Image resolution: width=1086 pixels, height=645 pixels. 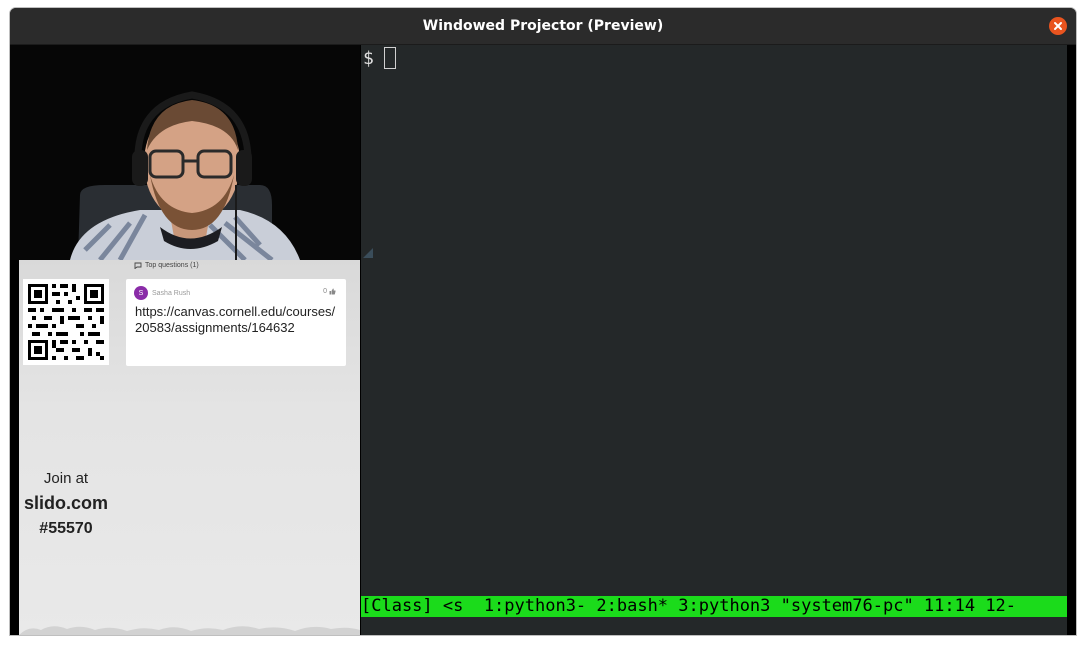 I want to click on slido-domain: slido.com, so click(x=65, y=503).